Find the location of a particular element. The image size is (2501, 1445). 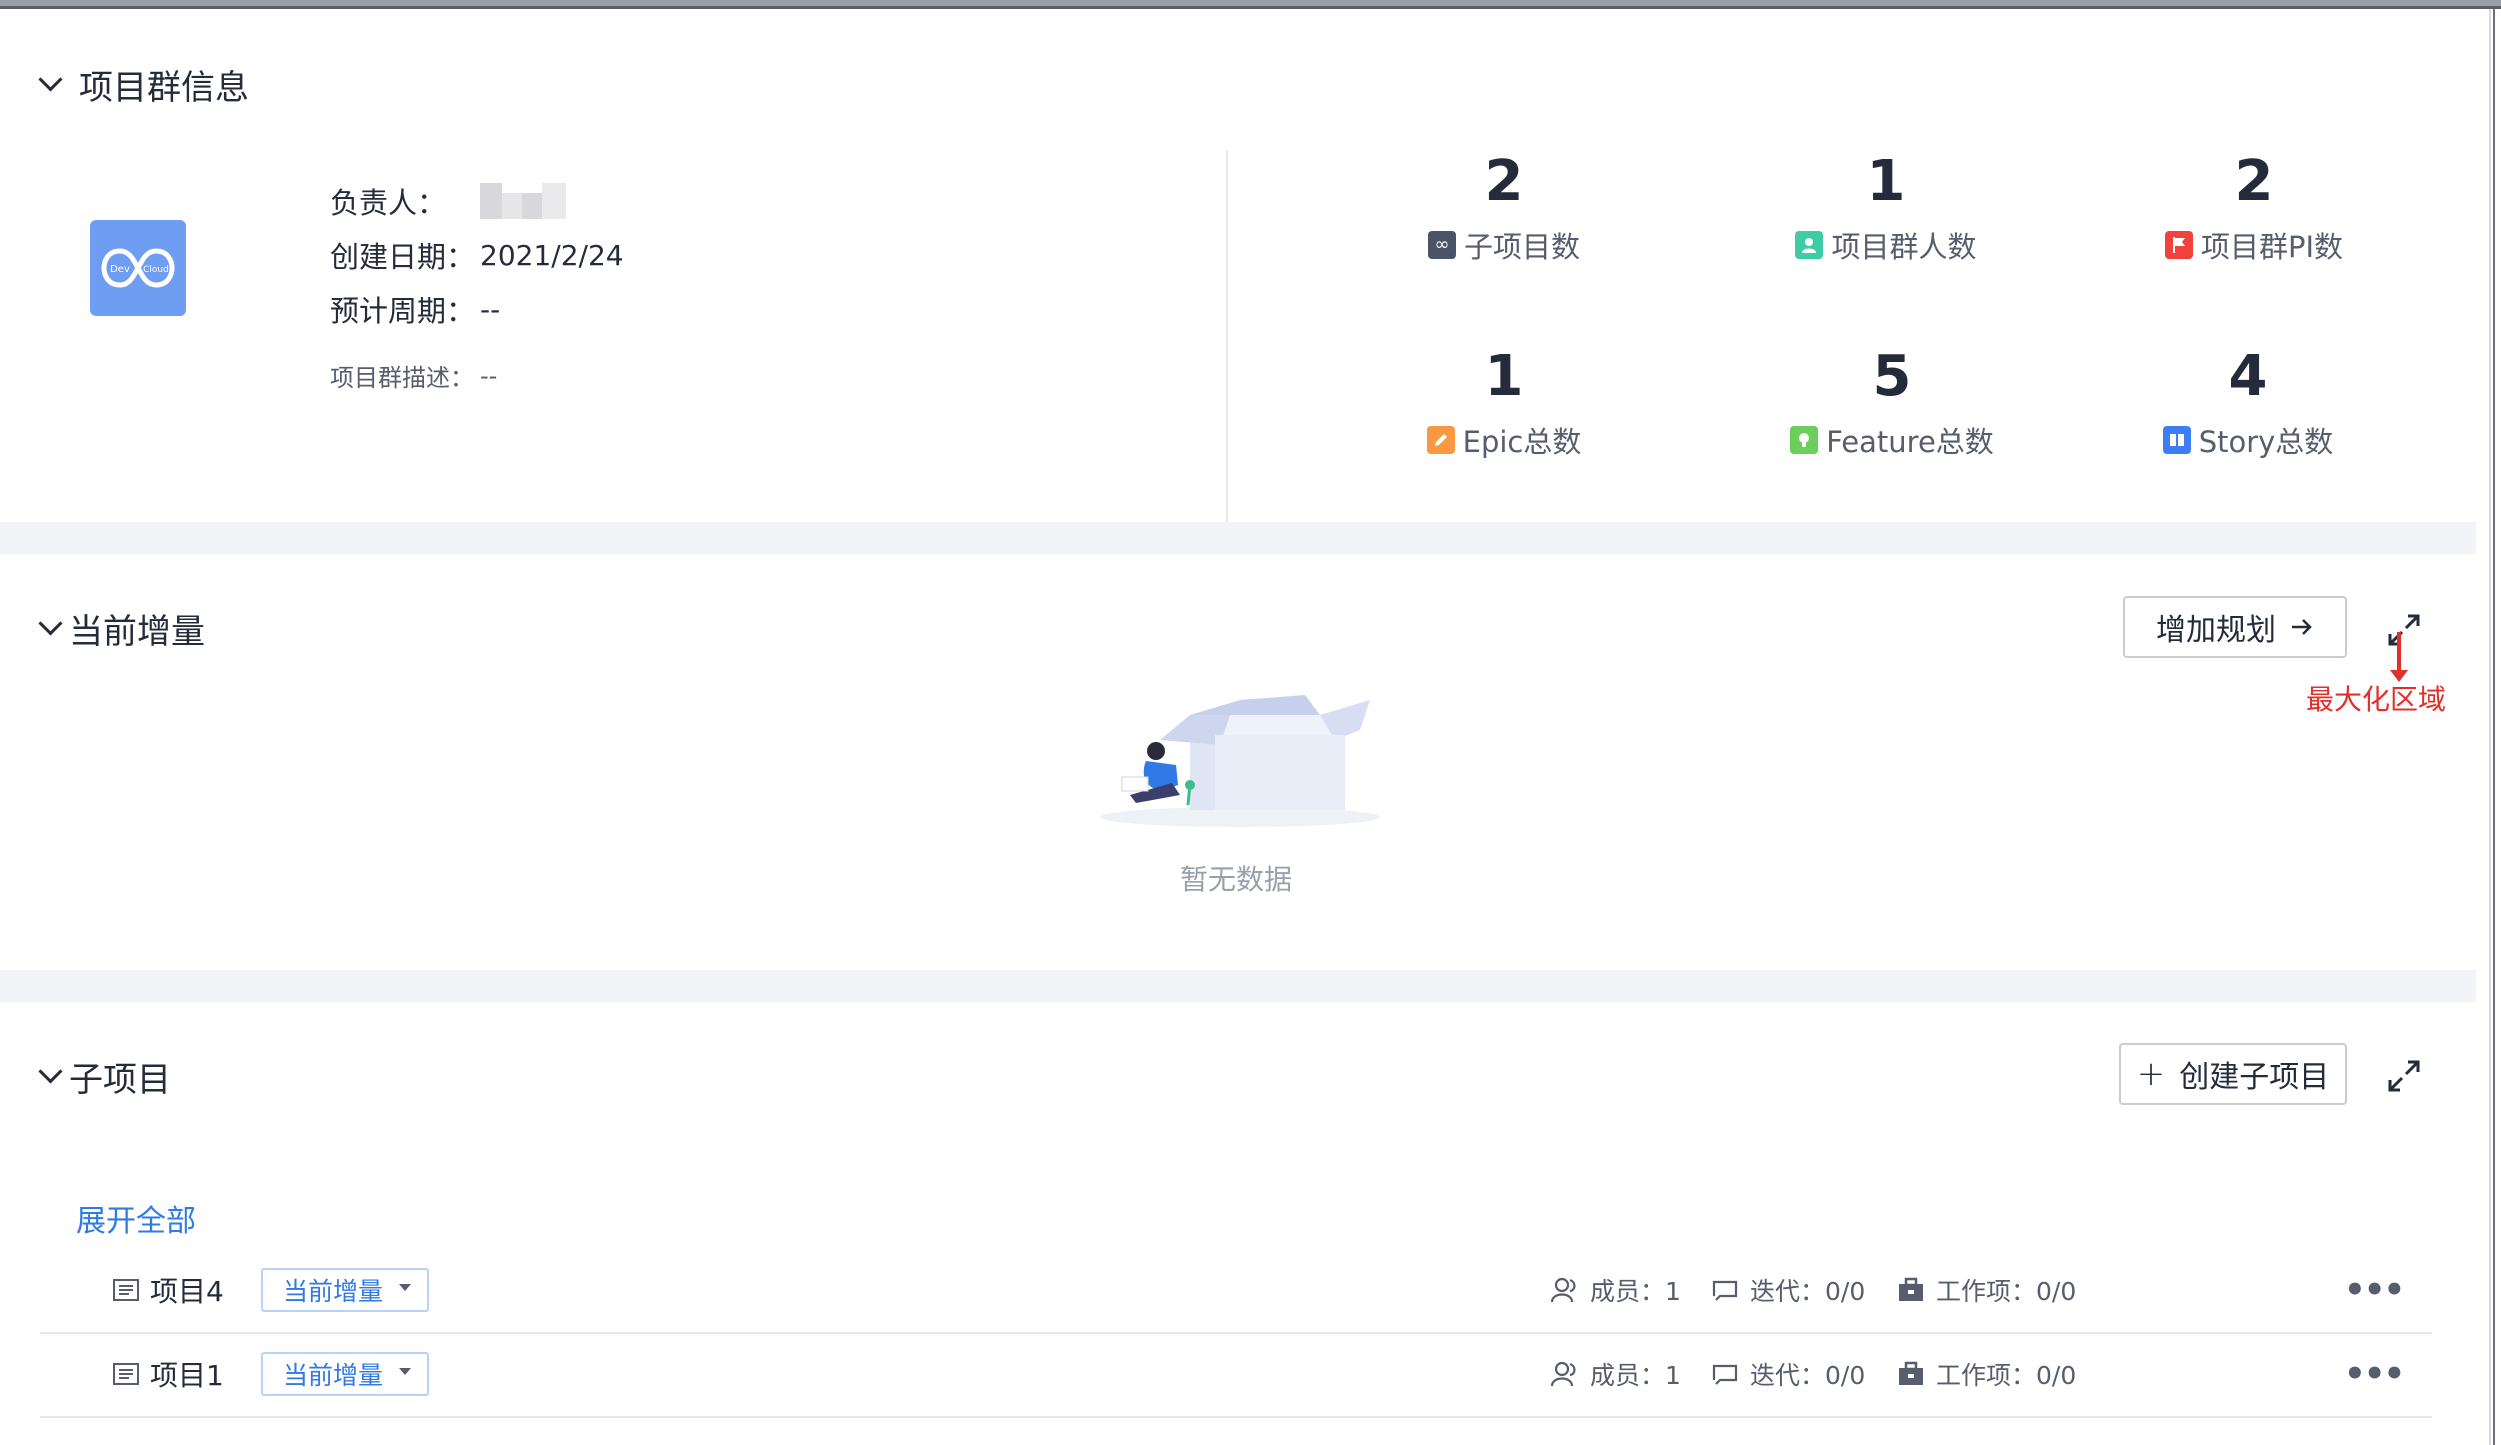

book-icon is located at coordinates (2176, 440).